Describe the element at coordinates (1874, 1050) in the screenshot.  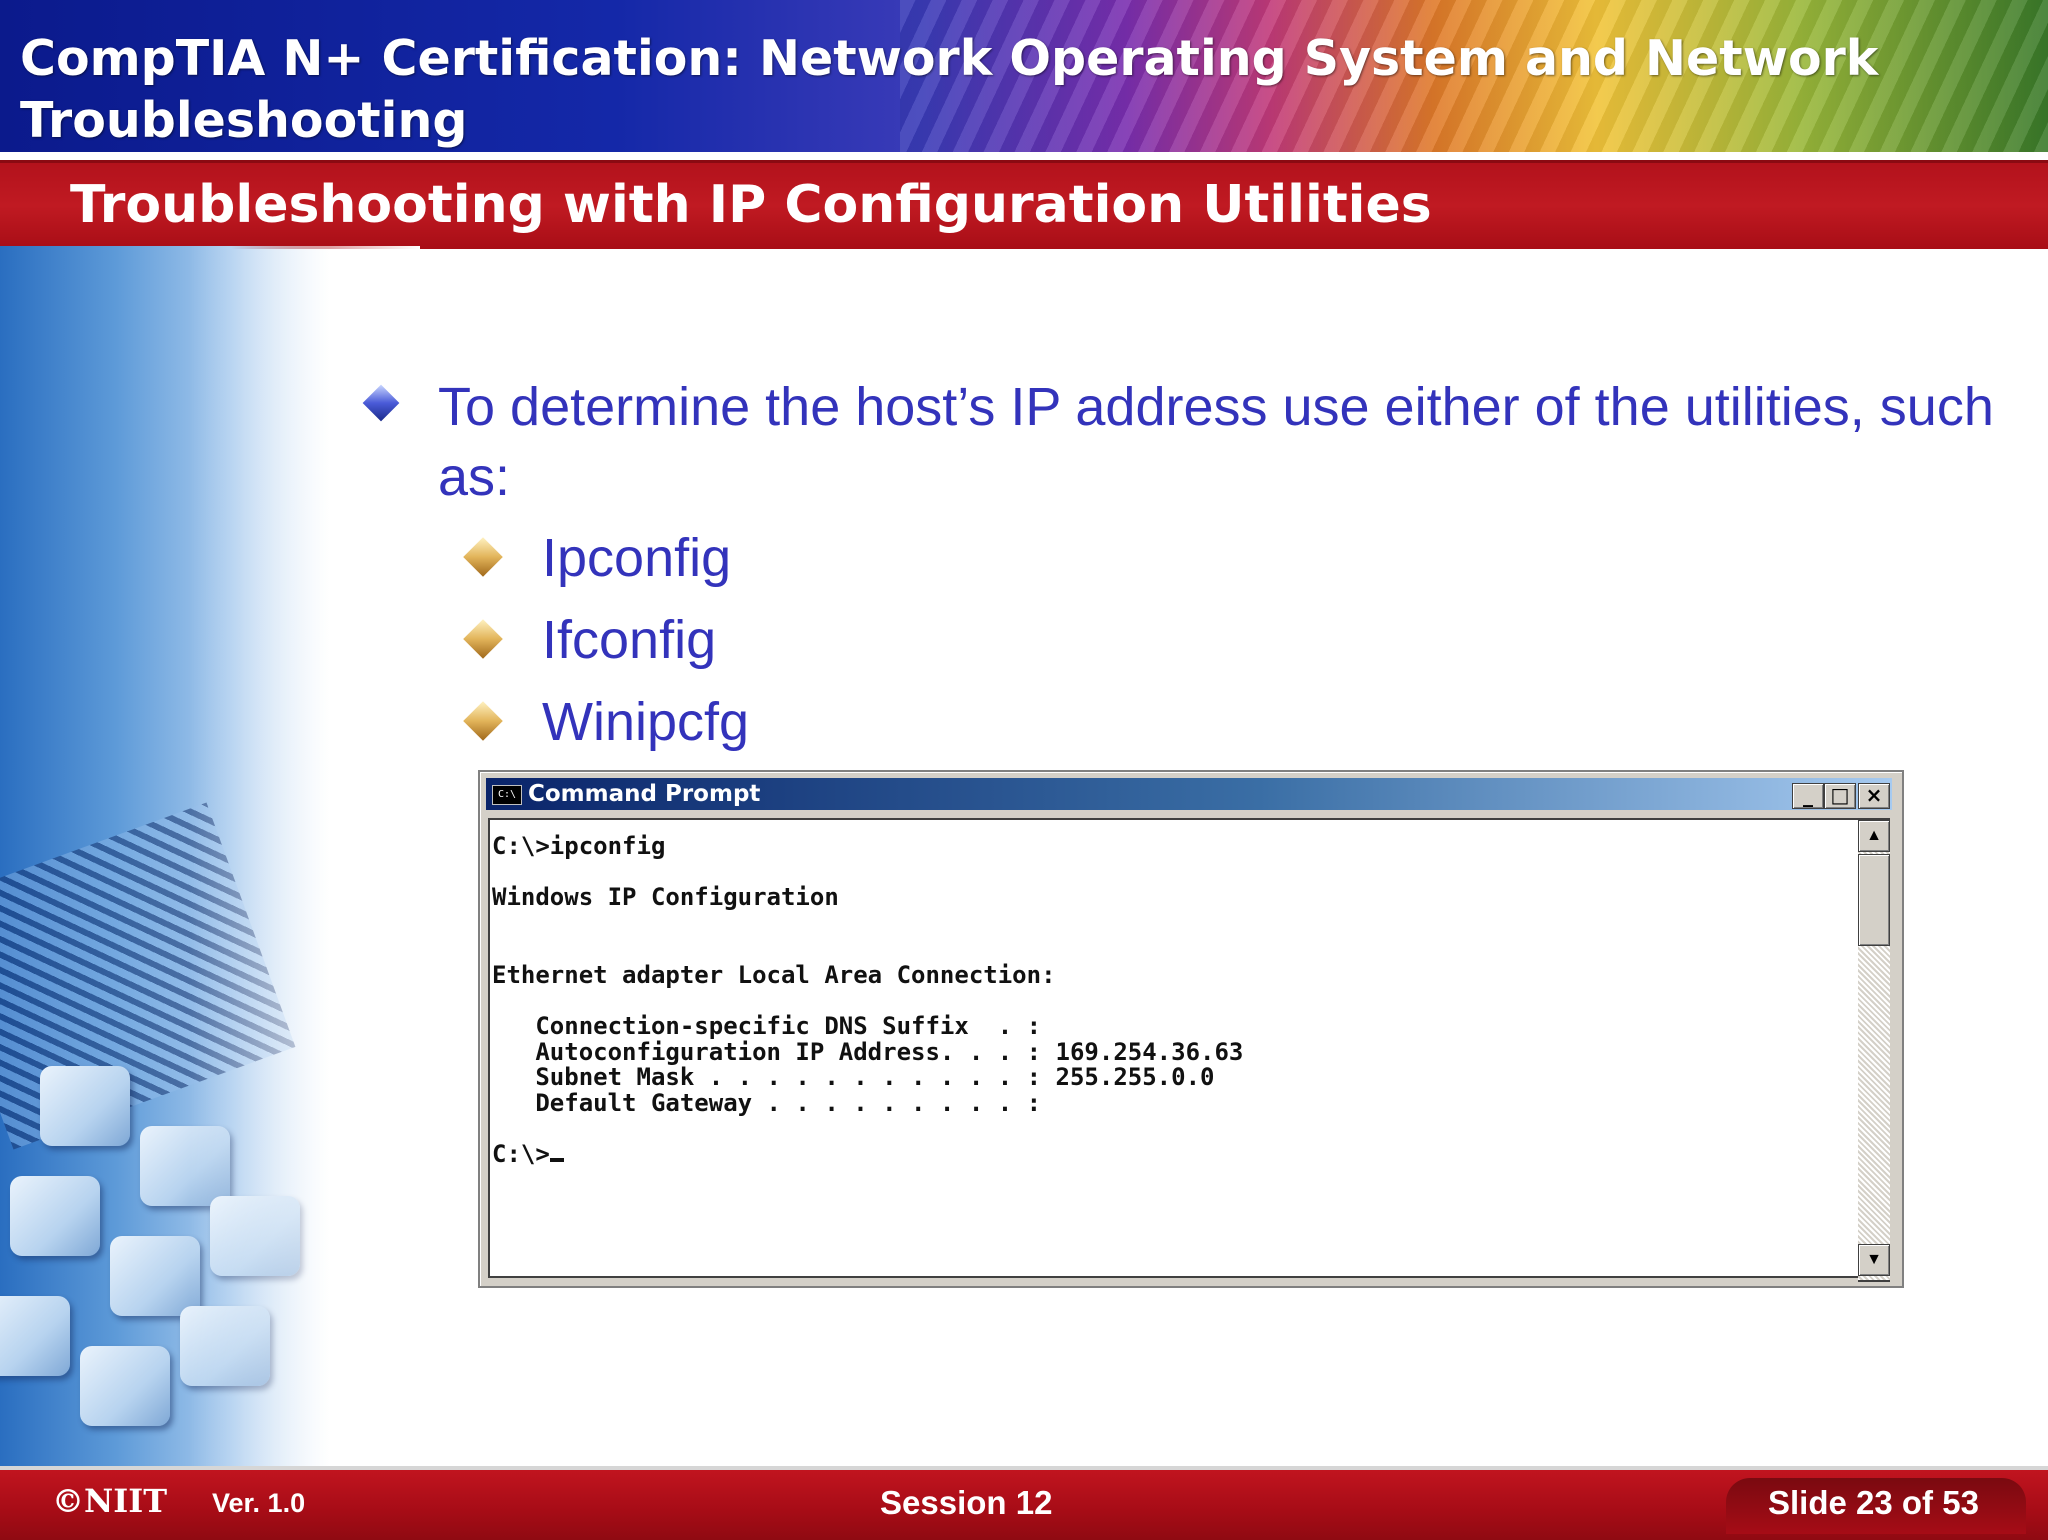
I see `vertical-scrollbar: ▲ ▼` at that location.